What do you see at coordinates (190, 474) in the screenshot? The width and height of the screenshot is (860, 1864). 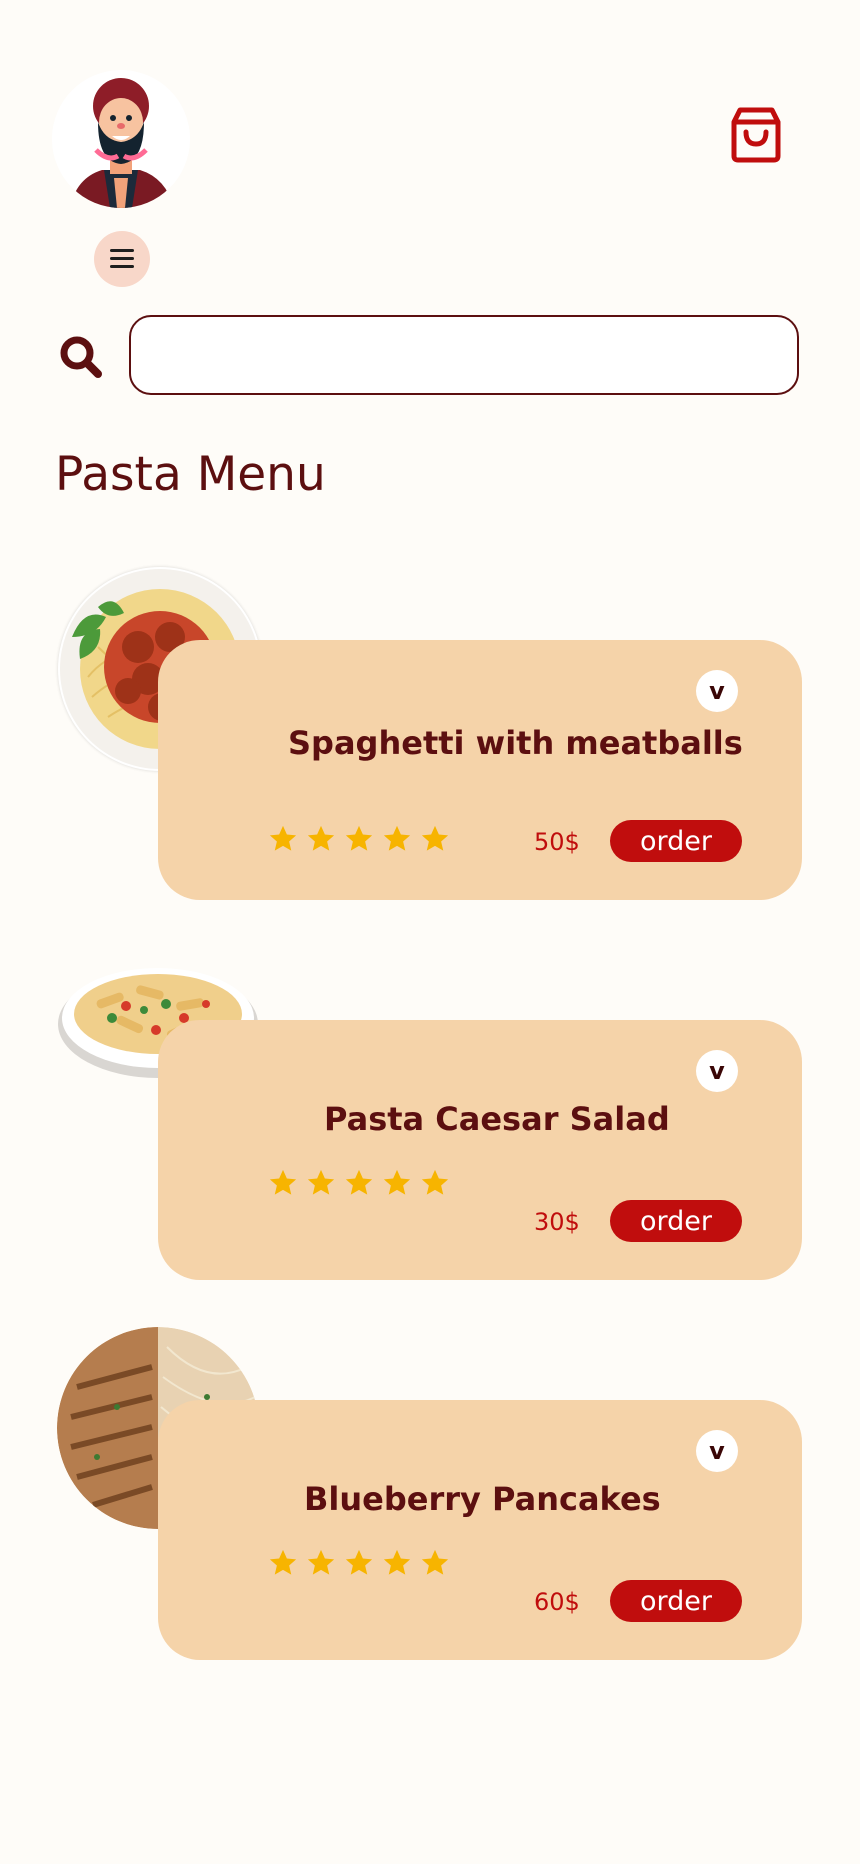 I see `page-title: Pasta Menu` at bounding box center [190, 474].